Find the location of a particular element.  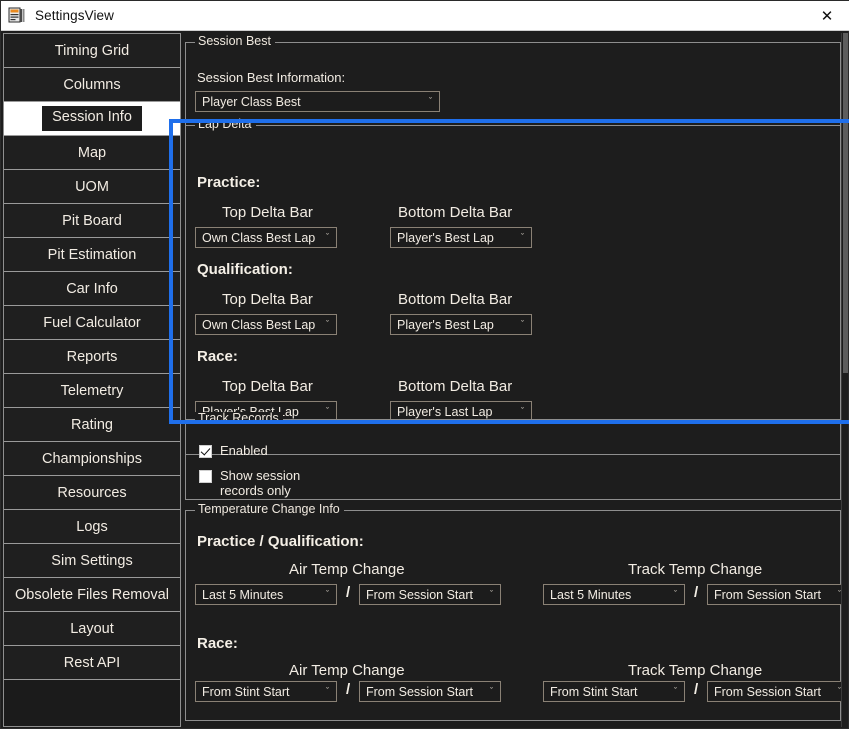

temp-pq-track-second-select: From Session Start ˇ is located at coordinates (775, 594).